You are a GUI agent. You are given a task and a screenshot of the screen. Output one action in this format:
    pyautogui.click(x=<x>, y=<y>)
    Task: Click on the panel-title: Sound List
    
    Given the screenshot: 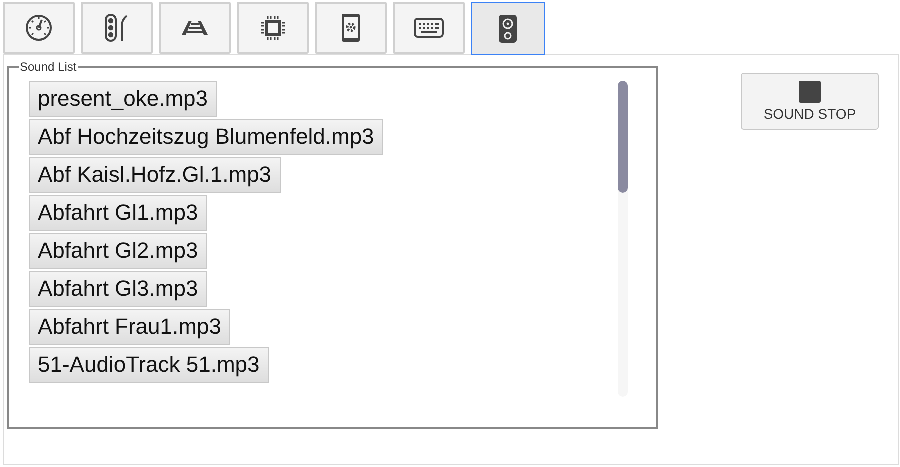 What is the action you would take?
    pyautogui.click(x=48, y=67)
    